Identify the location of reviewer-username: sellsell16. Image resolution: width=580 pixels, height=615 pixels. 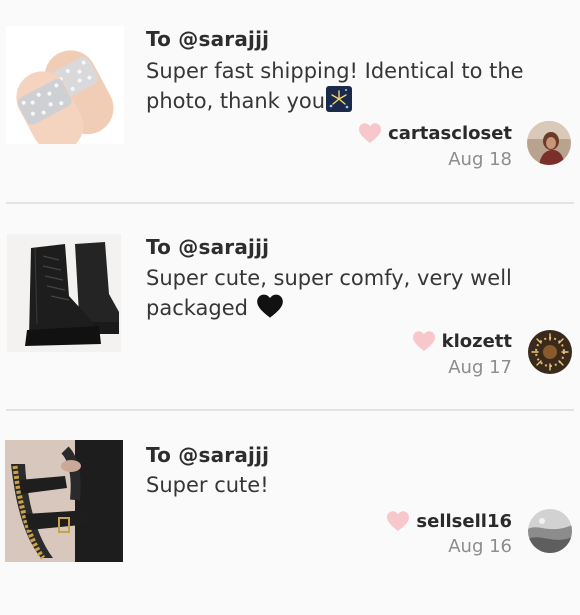
(464, 521).